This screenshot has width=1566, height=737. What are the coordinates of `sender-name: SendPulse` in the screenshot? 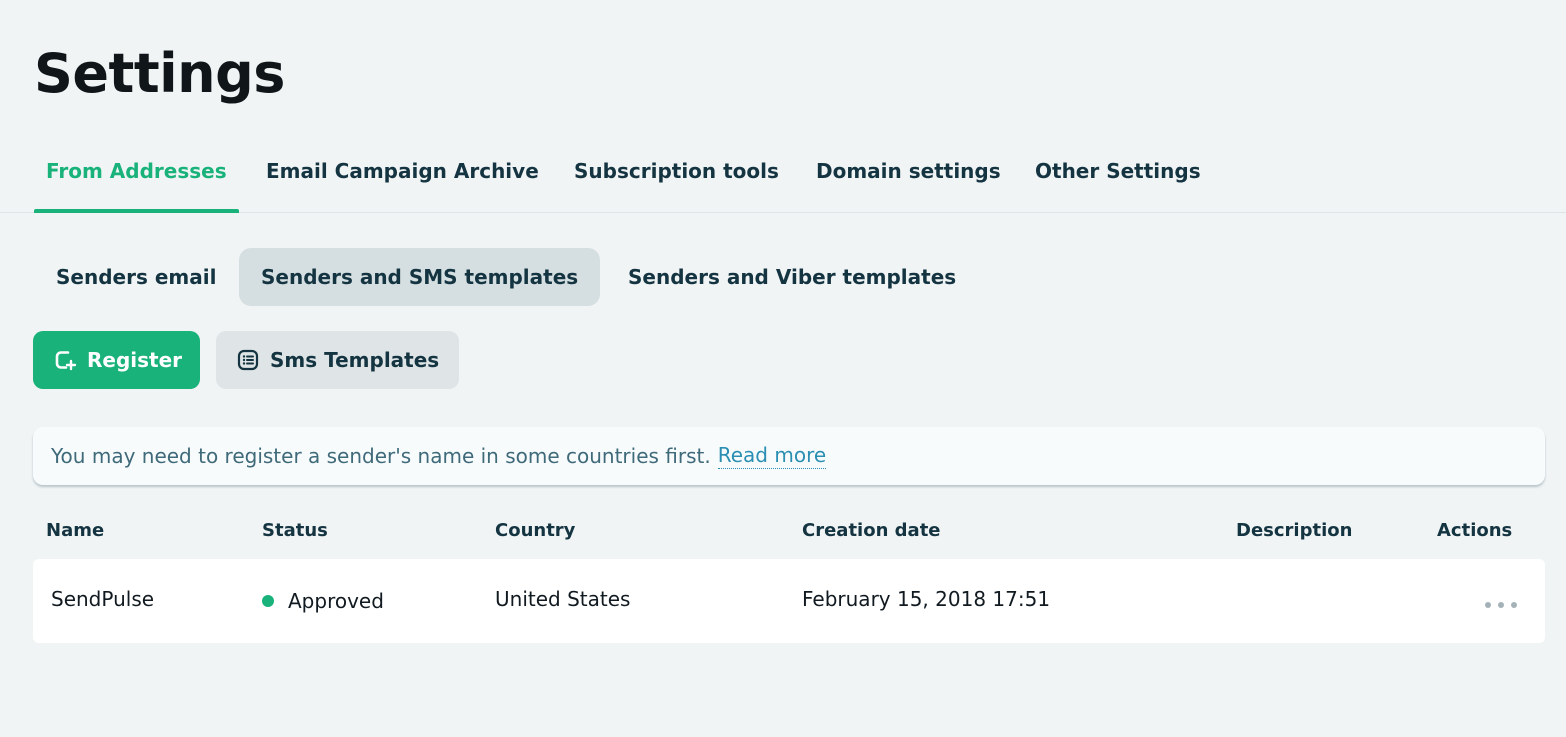 It's located at (103, 599).